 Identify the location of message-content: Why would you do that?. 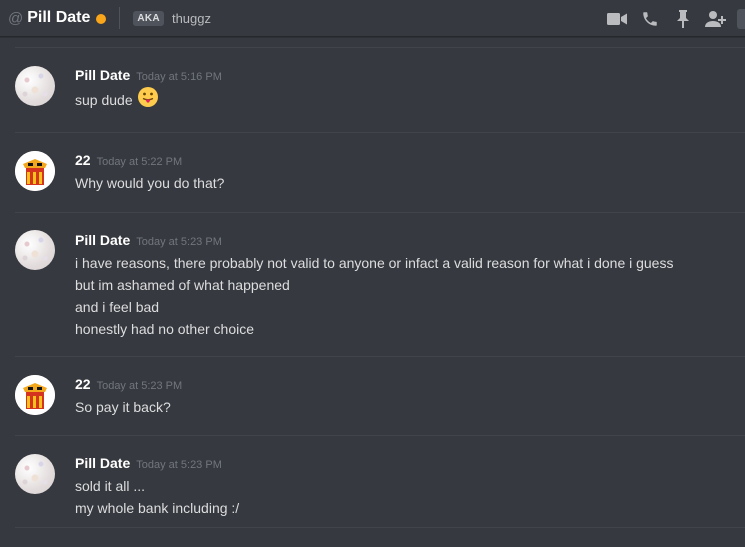
(149, 183).